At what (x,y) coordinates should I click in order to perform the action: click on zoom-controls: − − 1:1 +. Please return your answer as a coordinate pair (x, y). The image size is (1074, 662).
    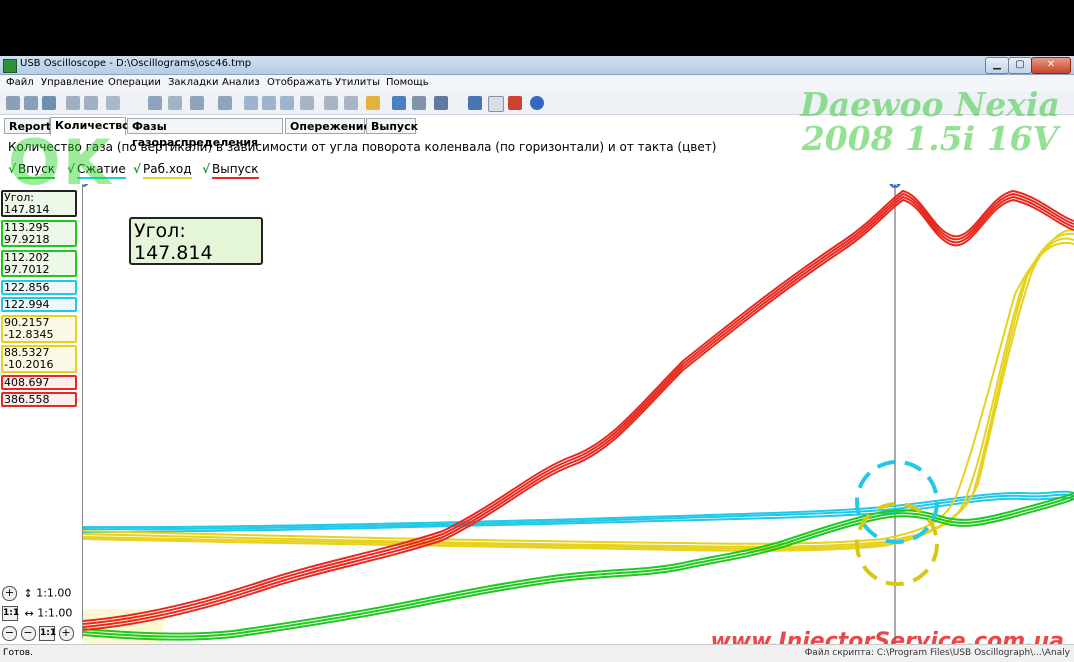
    Looking at the image, I should click on (38, 633).